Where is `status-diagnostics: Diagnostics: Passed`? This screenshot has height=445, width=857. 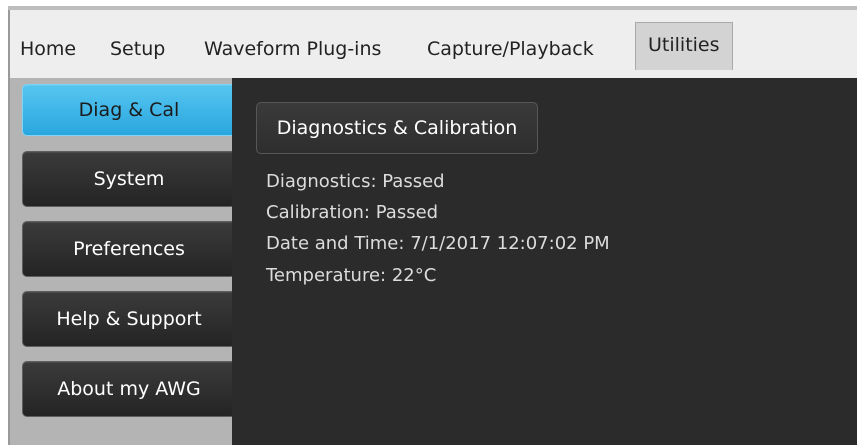
status-diagnostics: Diagnostics: Passed is located at coordinates (355, 182).